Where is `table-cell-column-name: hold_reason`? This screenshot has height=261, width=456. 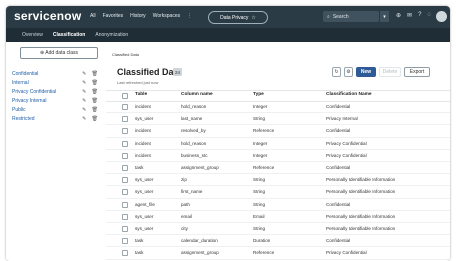 table-cell-column-name: hold_reason is located at coordinates (194, 143).